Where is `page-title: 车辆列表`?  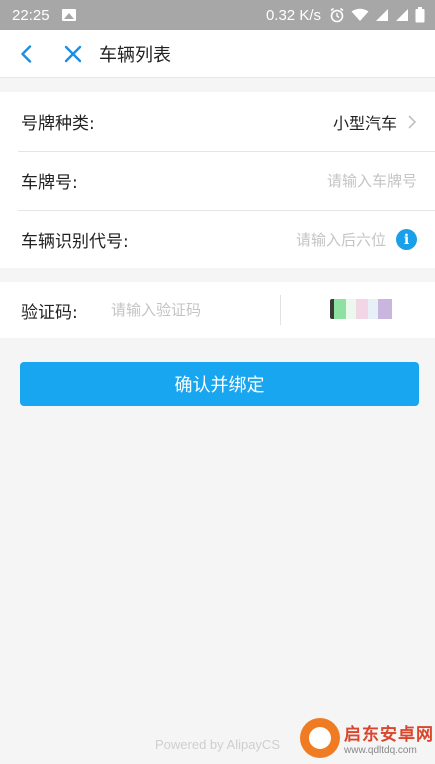 page-title: 车辆列表 is located at coordinates (135, 55).